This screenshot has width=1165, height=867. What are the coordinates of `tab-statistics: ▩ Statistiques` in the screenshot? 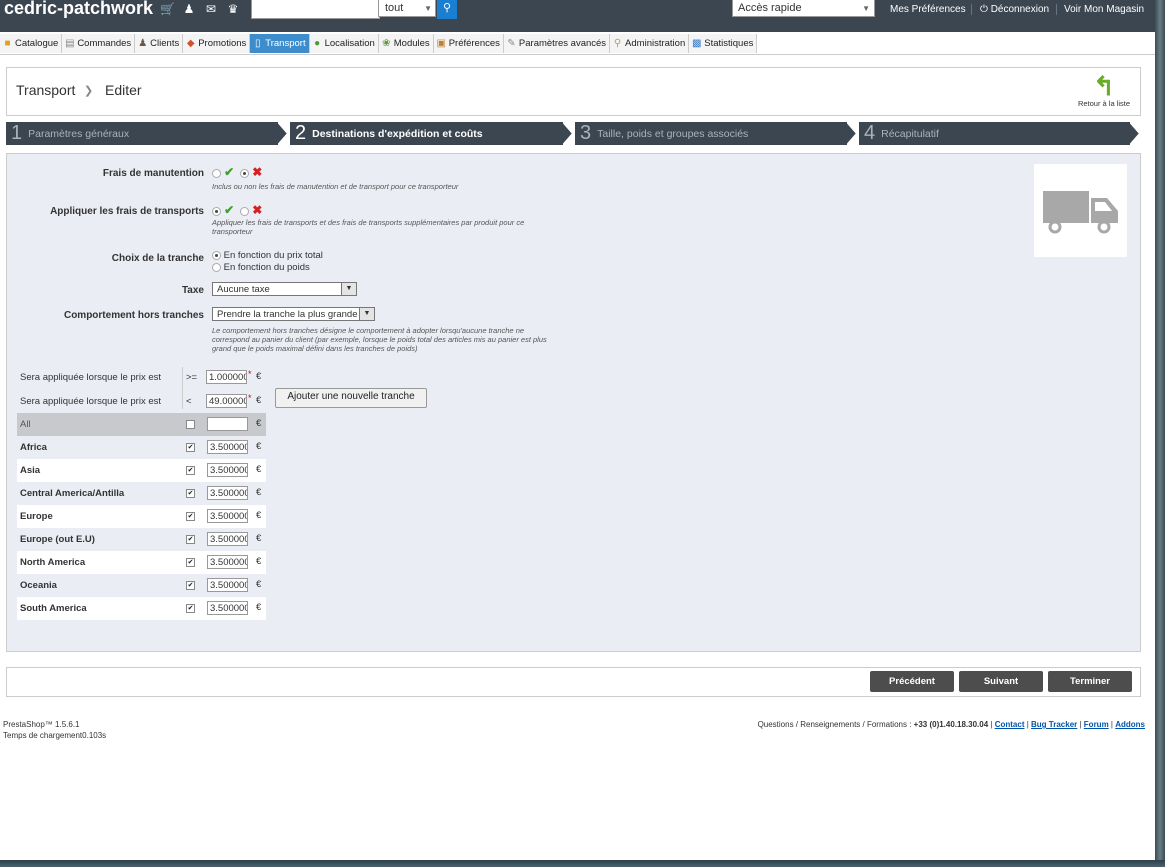 It's located at (723, 43).